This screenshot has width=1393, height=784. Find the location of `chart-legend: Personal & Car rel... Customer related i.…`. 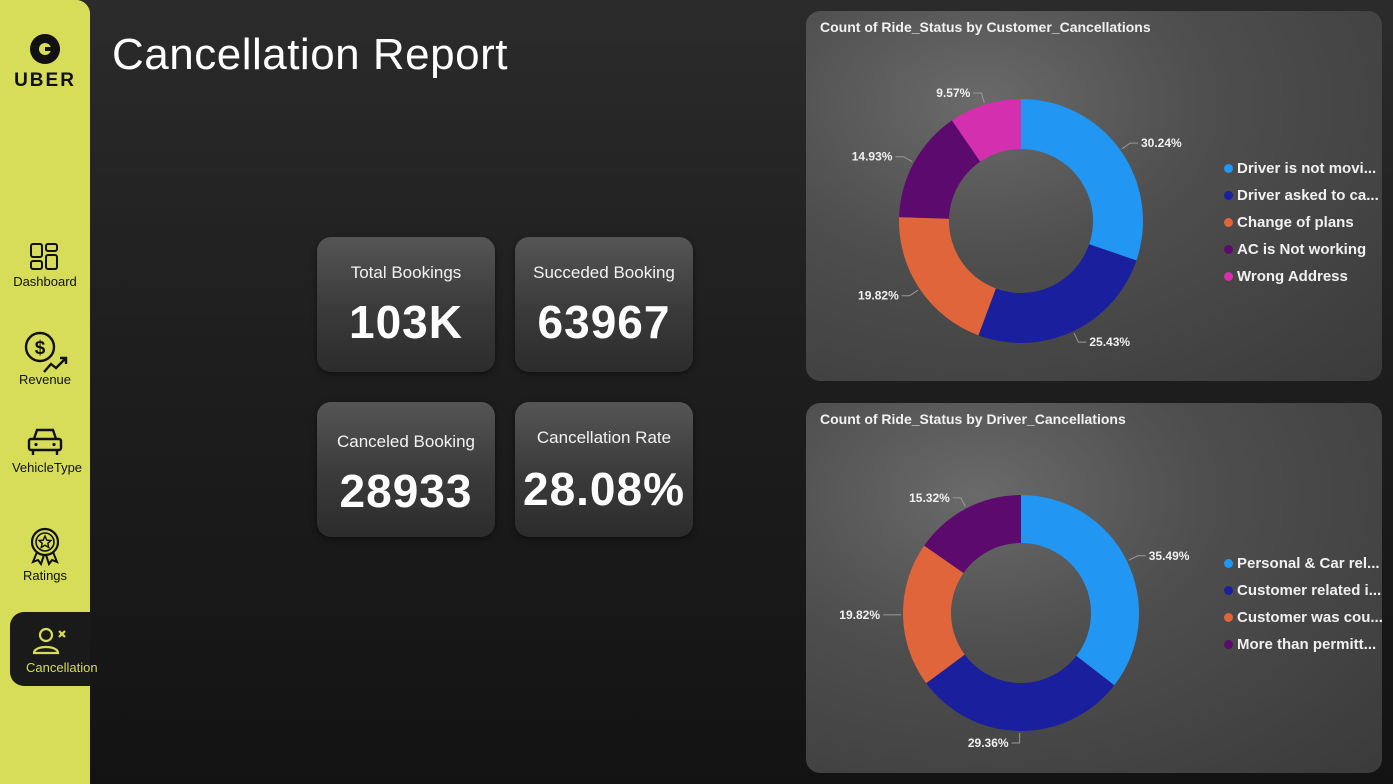

chart-legend: Personal & Car rel... Customer related i.… is located at coordinates (1304, 604).